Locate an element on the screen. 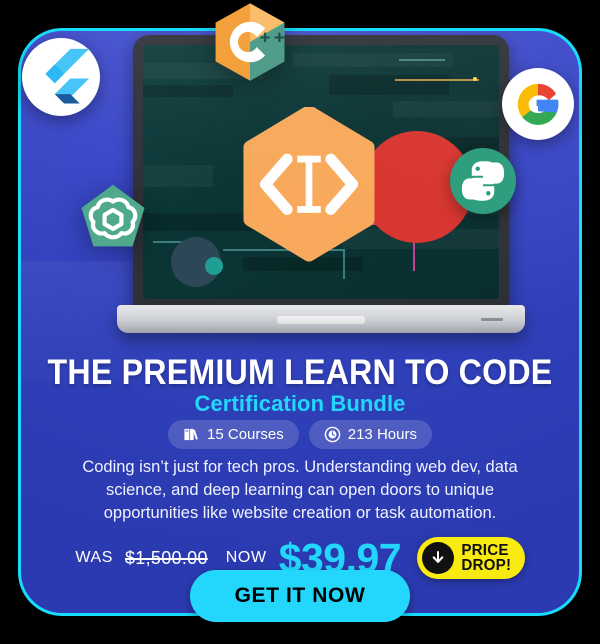 Image resolution: width=600 pixels, height=644 pixels. badge-courses: 15 Courses is located at coordinates (233, 434).